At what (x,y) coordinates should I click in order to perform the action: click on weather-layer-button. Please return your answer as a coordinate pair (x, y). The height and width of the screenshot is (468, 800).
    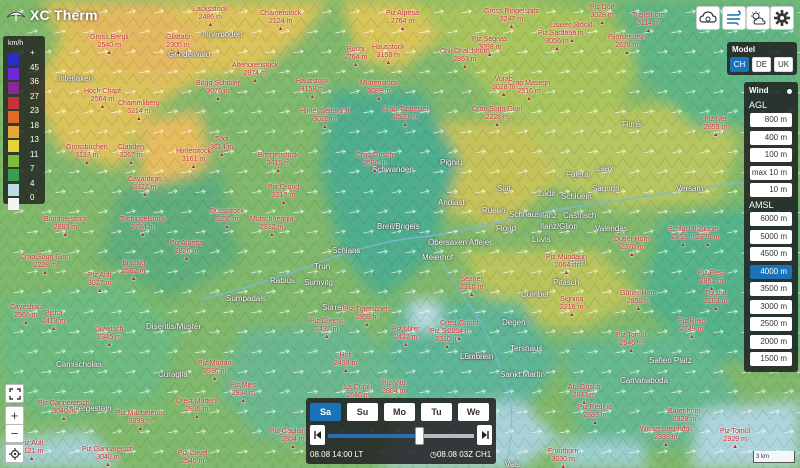
    Looking at the image, I should click on (758, 18).